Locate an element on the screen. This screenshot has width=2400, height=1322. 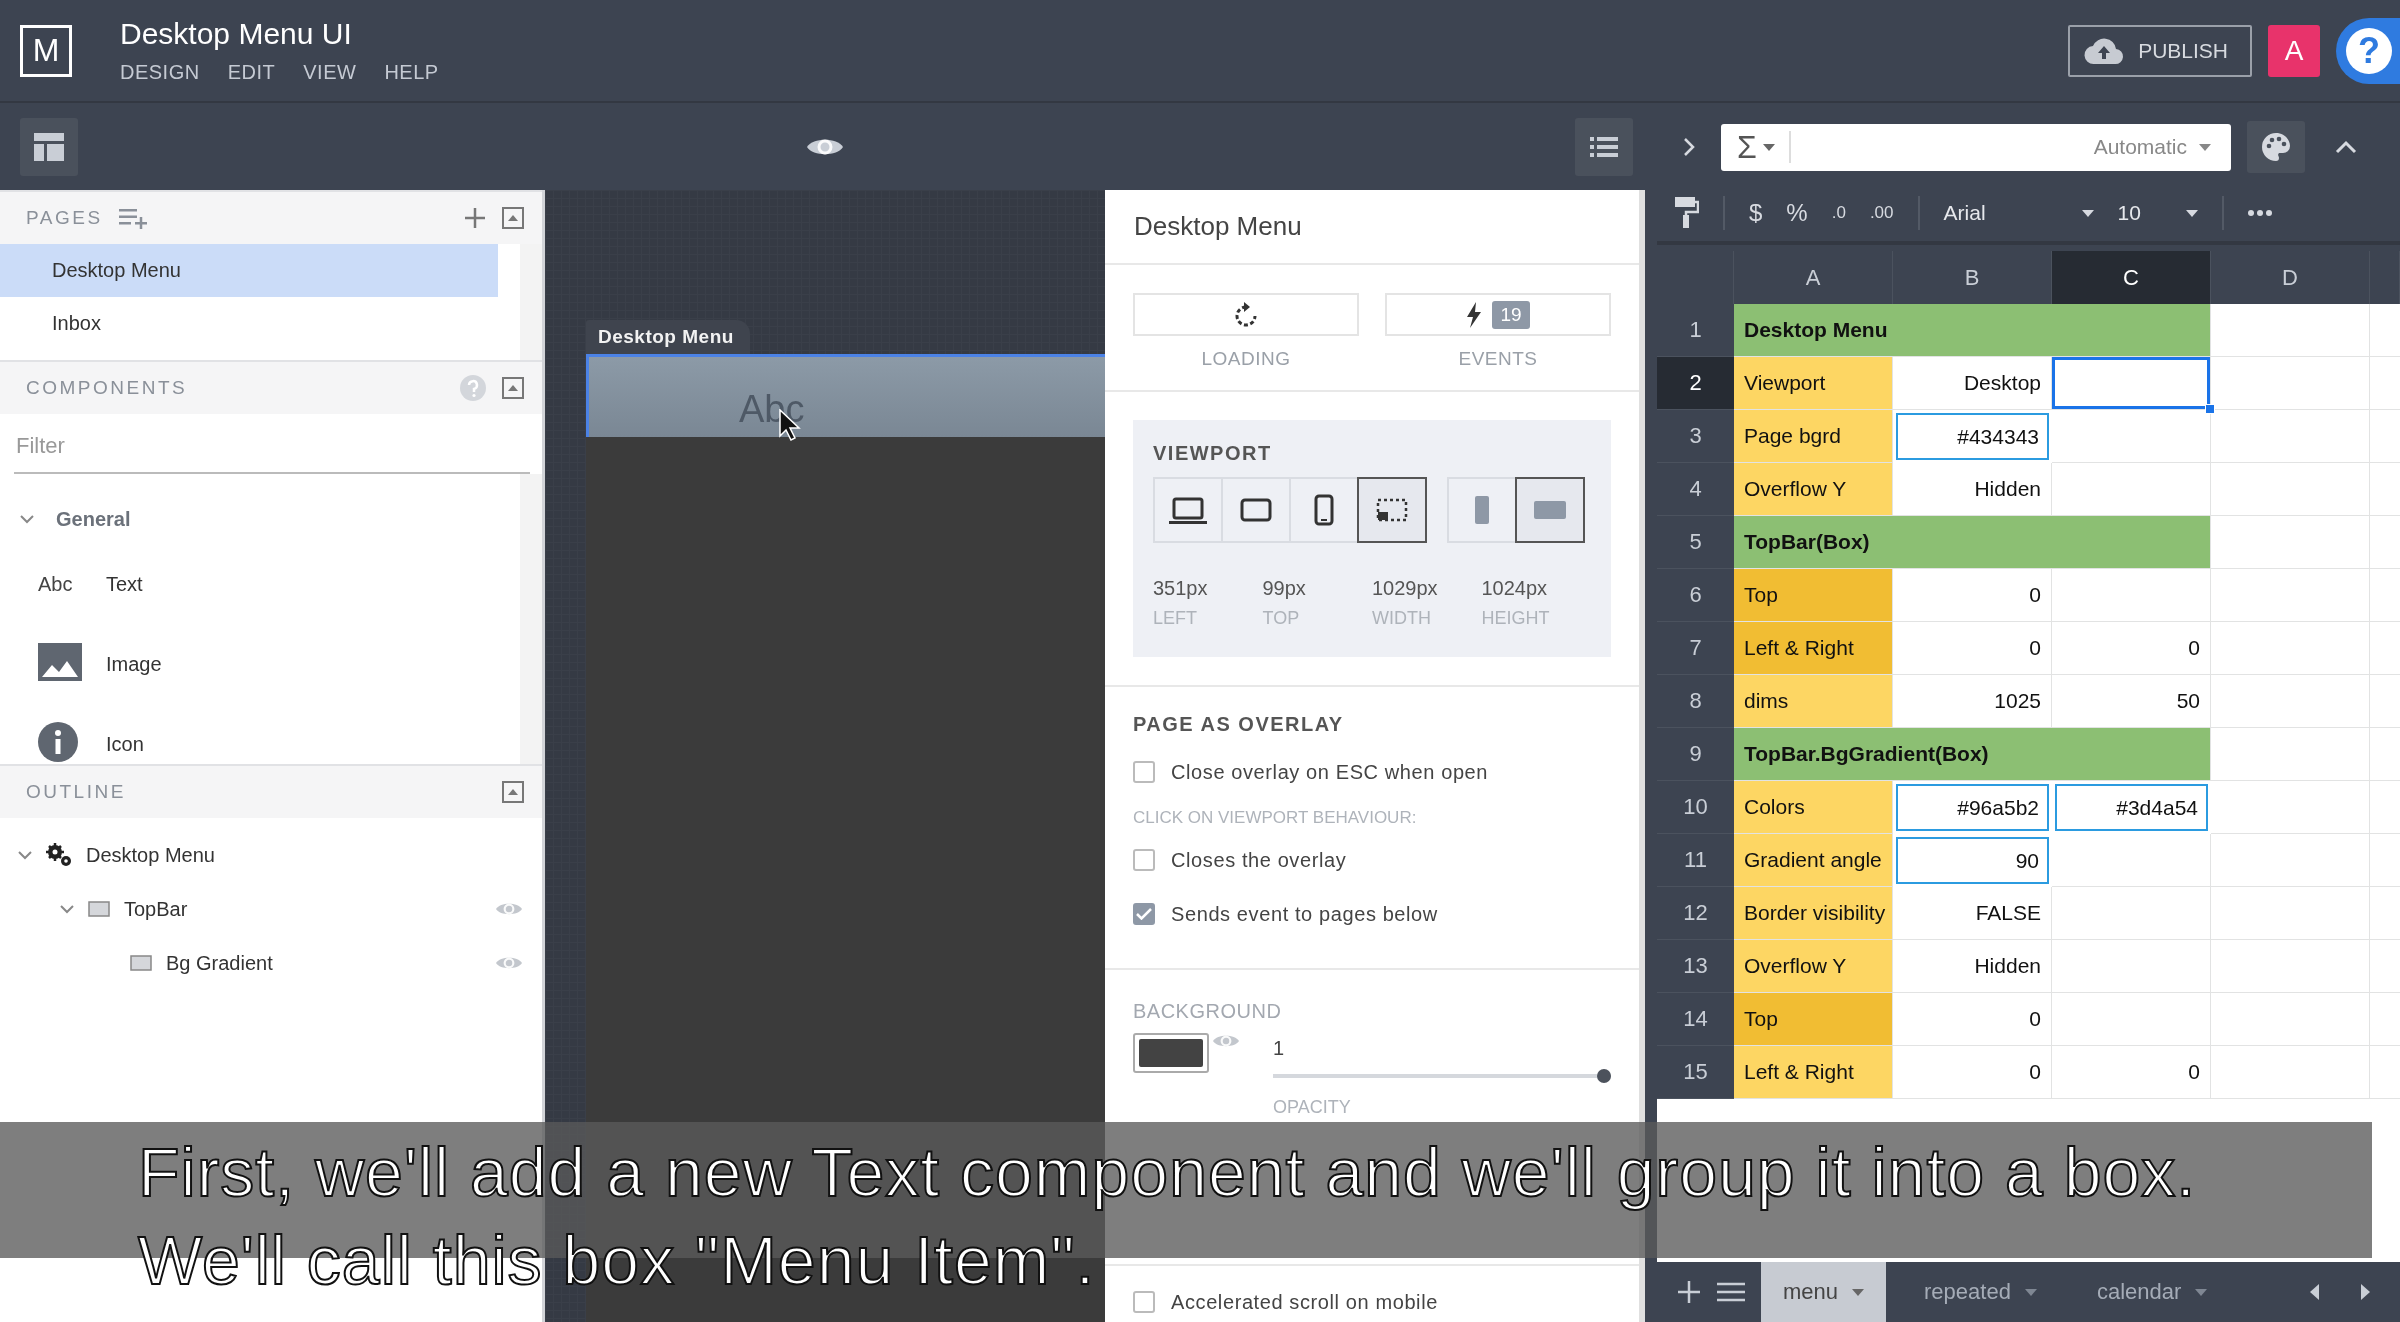
caption-text: We'll call this box "Menu Item". is located at coordinates (617, 1260).